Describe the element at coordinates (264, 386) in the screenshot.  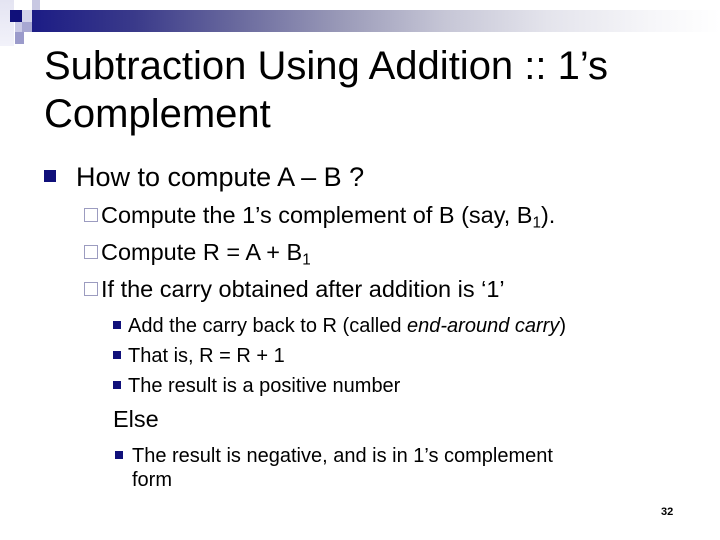
I see `bullet-text: The result is a positive number` at that location.